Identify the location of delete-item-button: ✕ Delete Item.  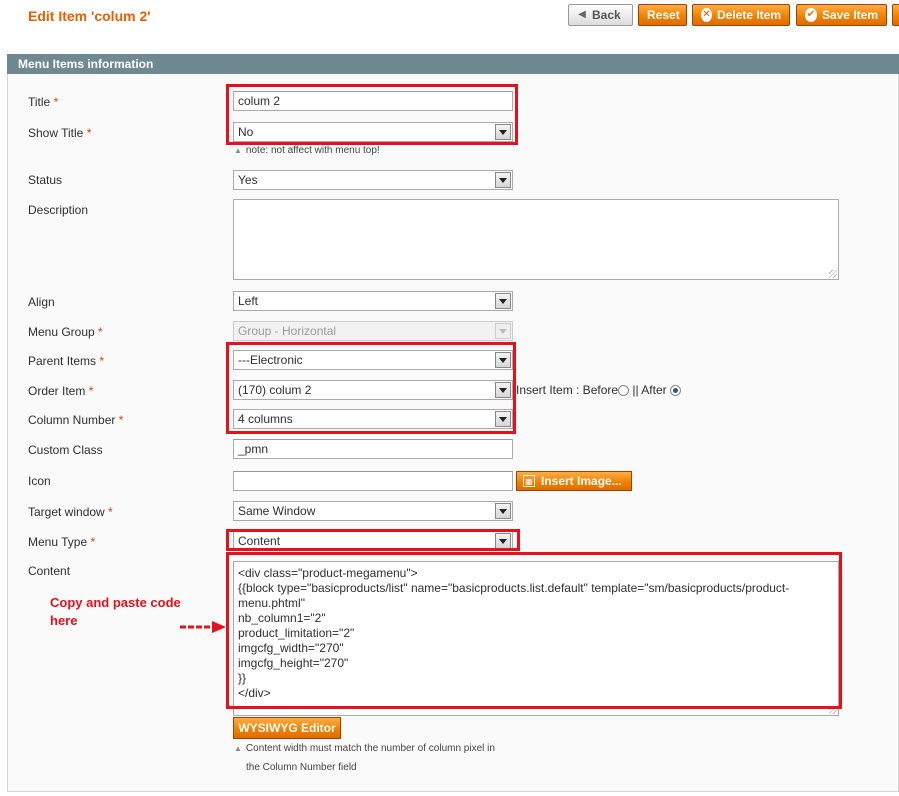
(741, 15).